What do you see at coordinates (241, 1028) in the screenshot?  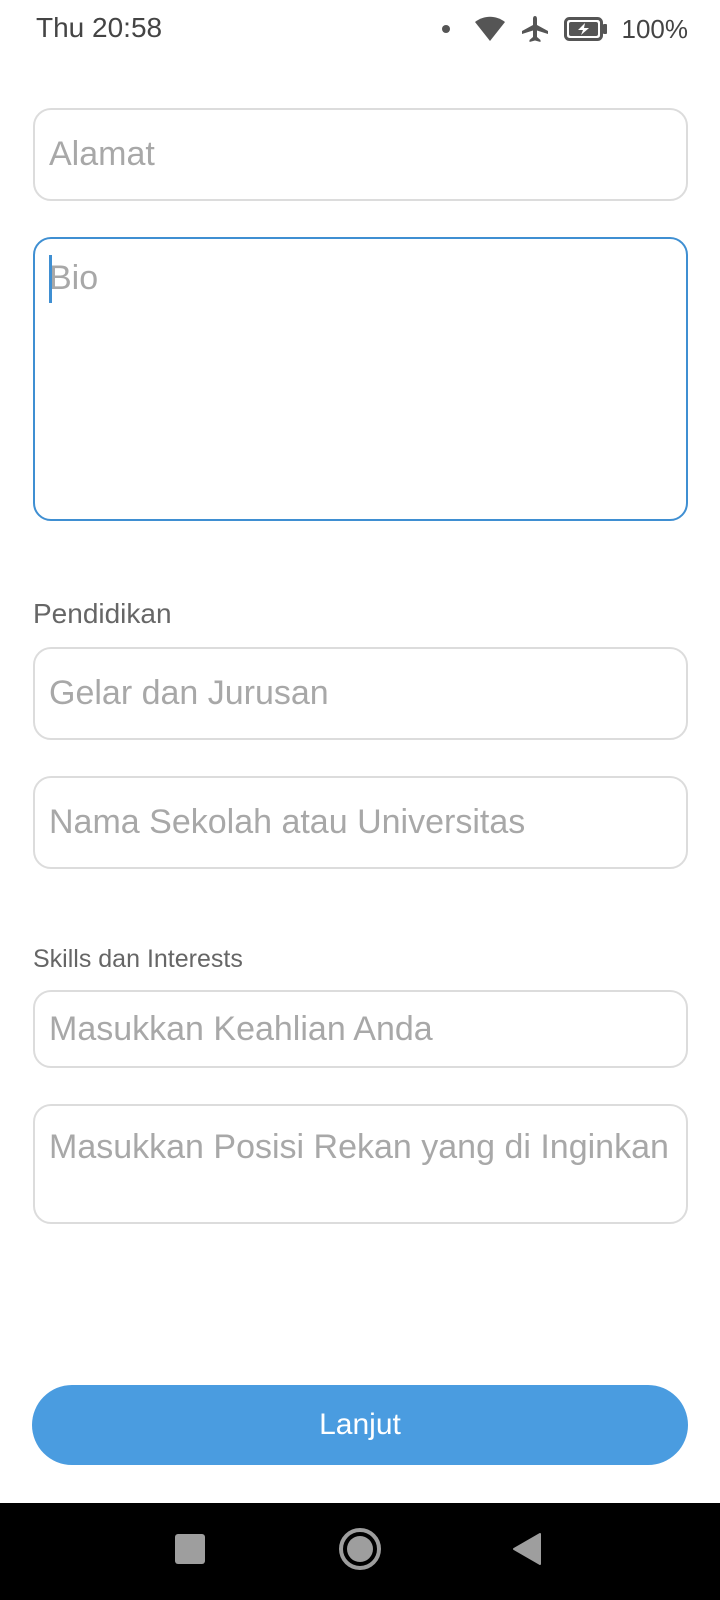 I see `skills-placeholder: Masukkan Keahlian Anda` at bounding box center [241, 1028].